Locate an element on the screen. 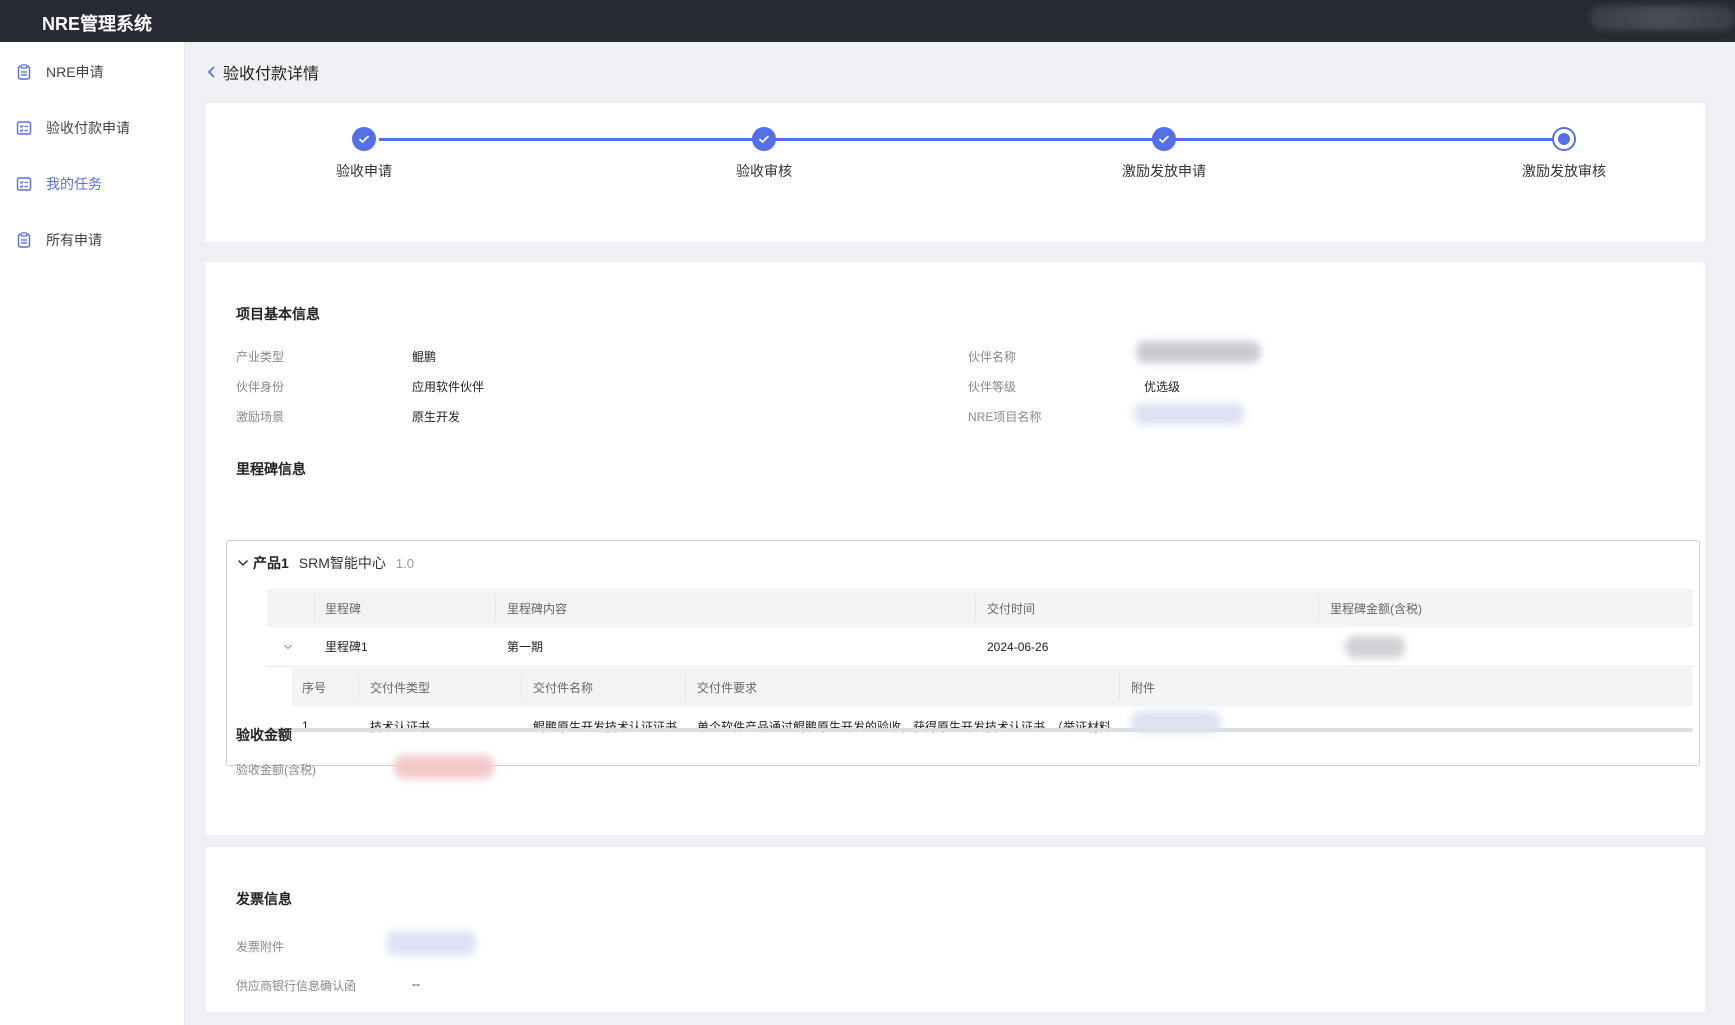 The width and height of the screenshot is (1735, 1025). invoice-attachment-label: 发票附件 is located at coordinates (260, 947).